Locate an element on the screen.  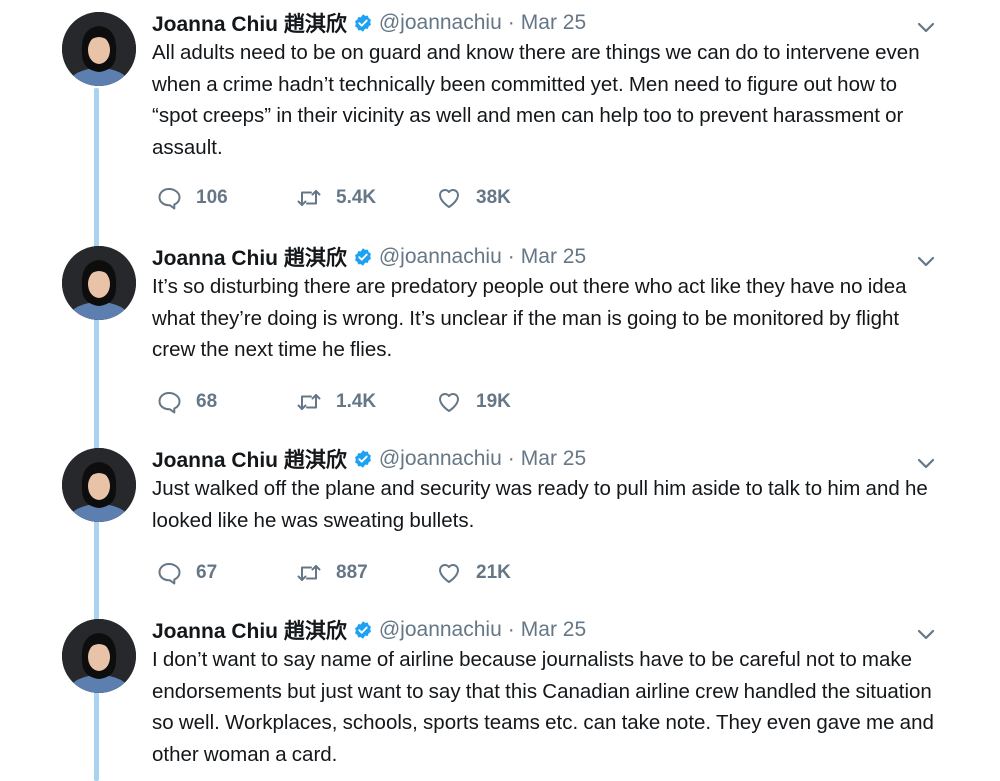
reply-button: 106 is located at coordinates (206, 198).